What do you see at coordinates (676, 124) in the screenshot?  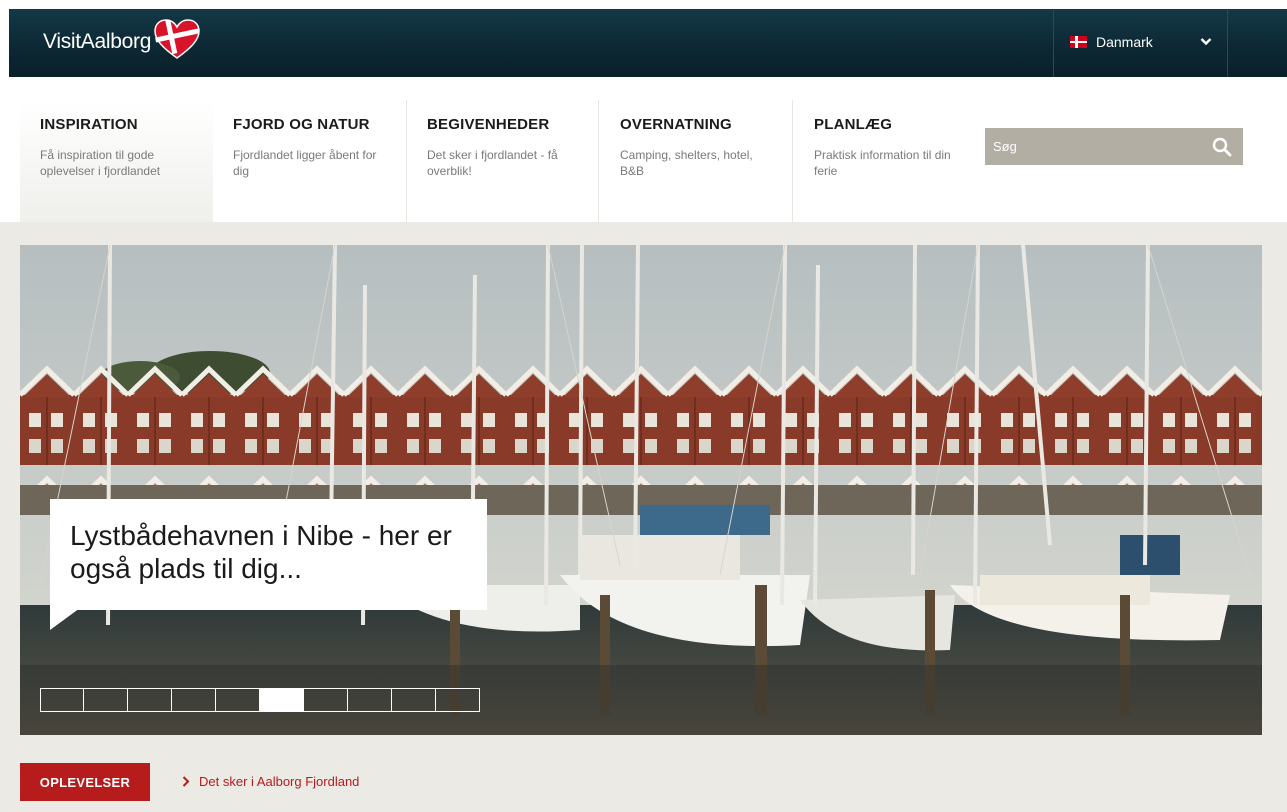 I see `nav-title: OVERNATNING` at bounding box center [676, 124].